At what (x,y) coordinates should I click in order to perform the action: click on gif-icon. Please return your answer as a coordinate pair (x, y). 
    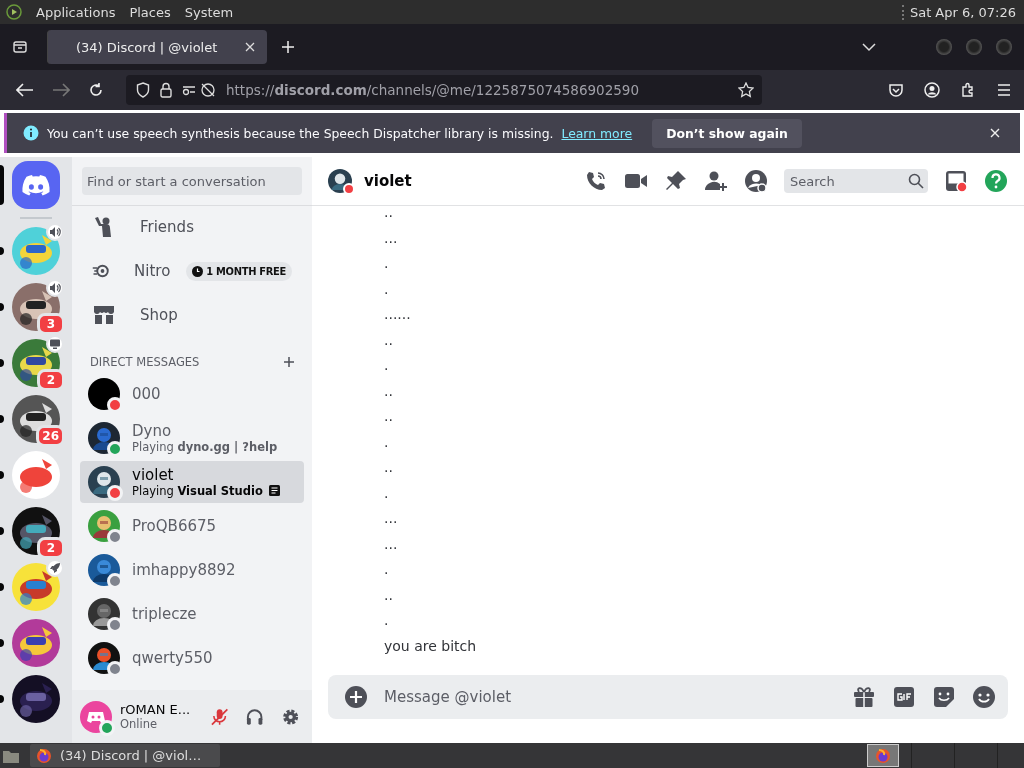
    Looking at the image, I should click on (904, 697).